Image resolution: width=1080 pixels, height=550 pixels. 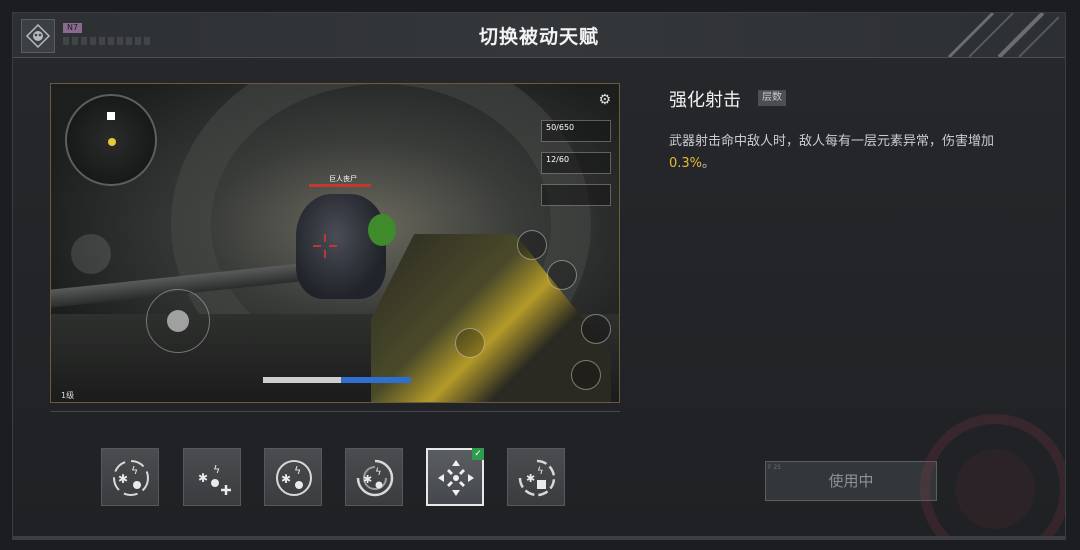 What do you see at coordinates (532, 245) in the screenshot?
I see `reload-button-icon` at bounding box center [532, 245].